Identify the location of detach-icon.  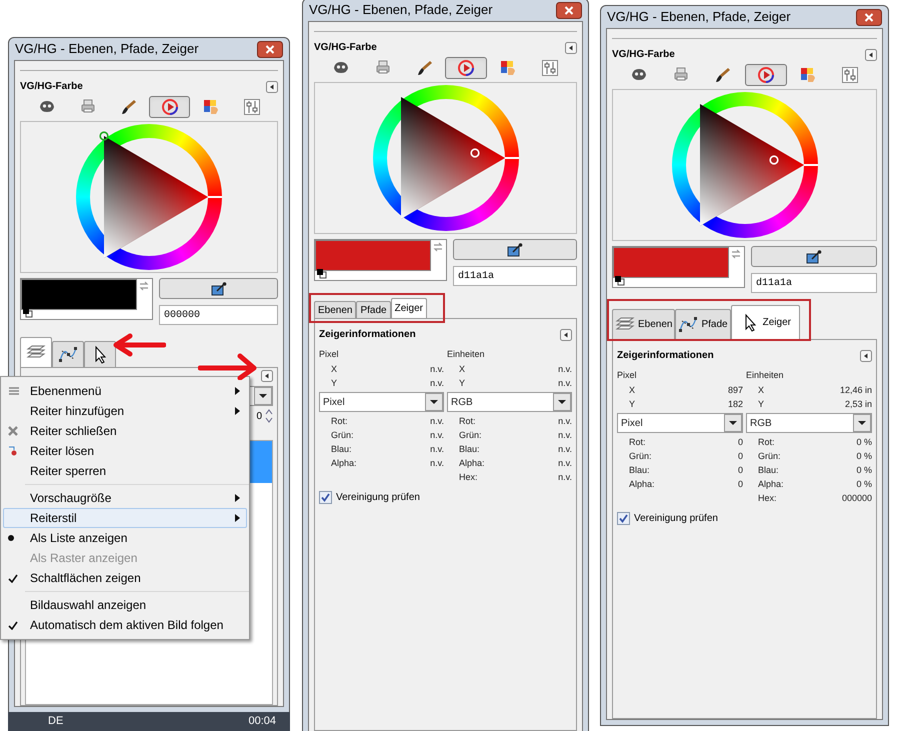
(13, 451).